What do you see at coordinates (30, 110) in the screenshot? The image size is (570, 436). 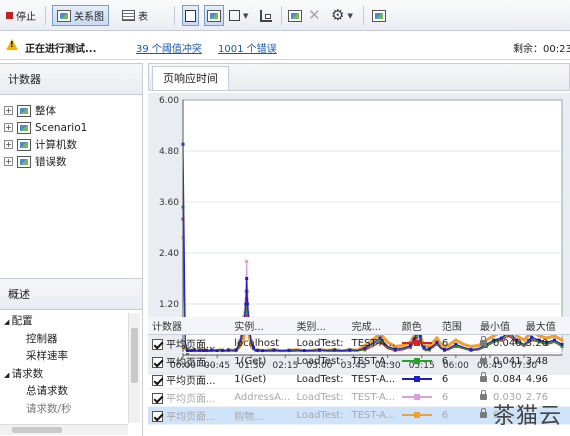 I see `counter-tree-item: + 整体` at bounding box center [30, 110].